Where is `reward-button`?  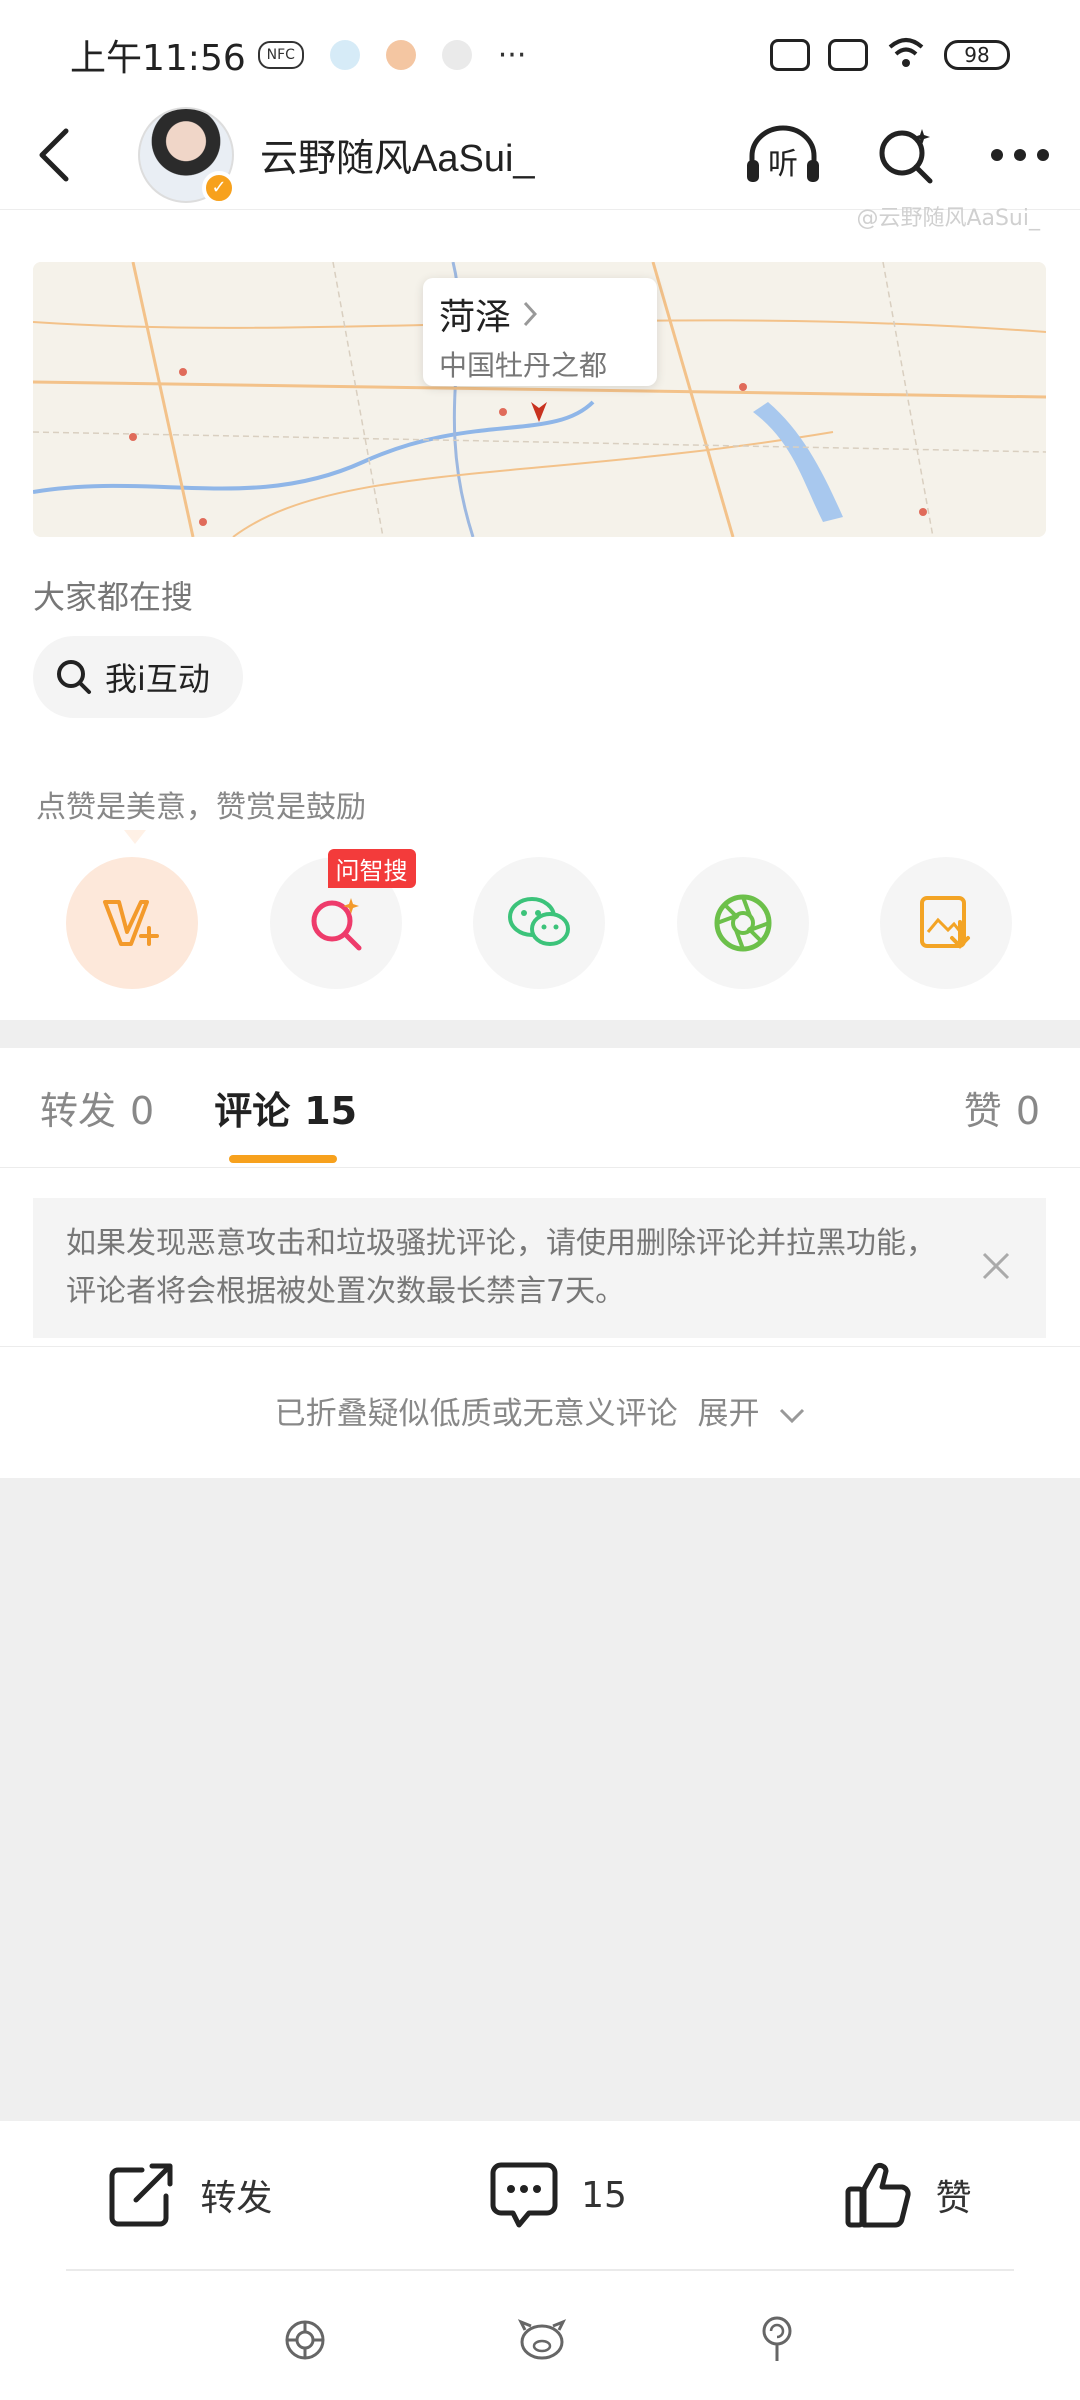
reward-button is located at coordinates (132, 923).